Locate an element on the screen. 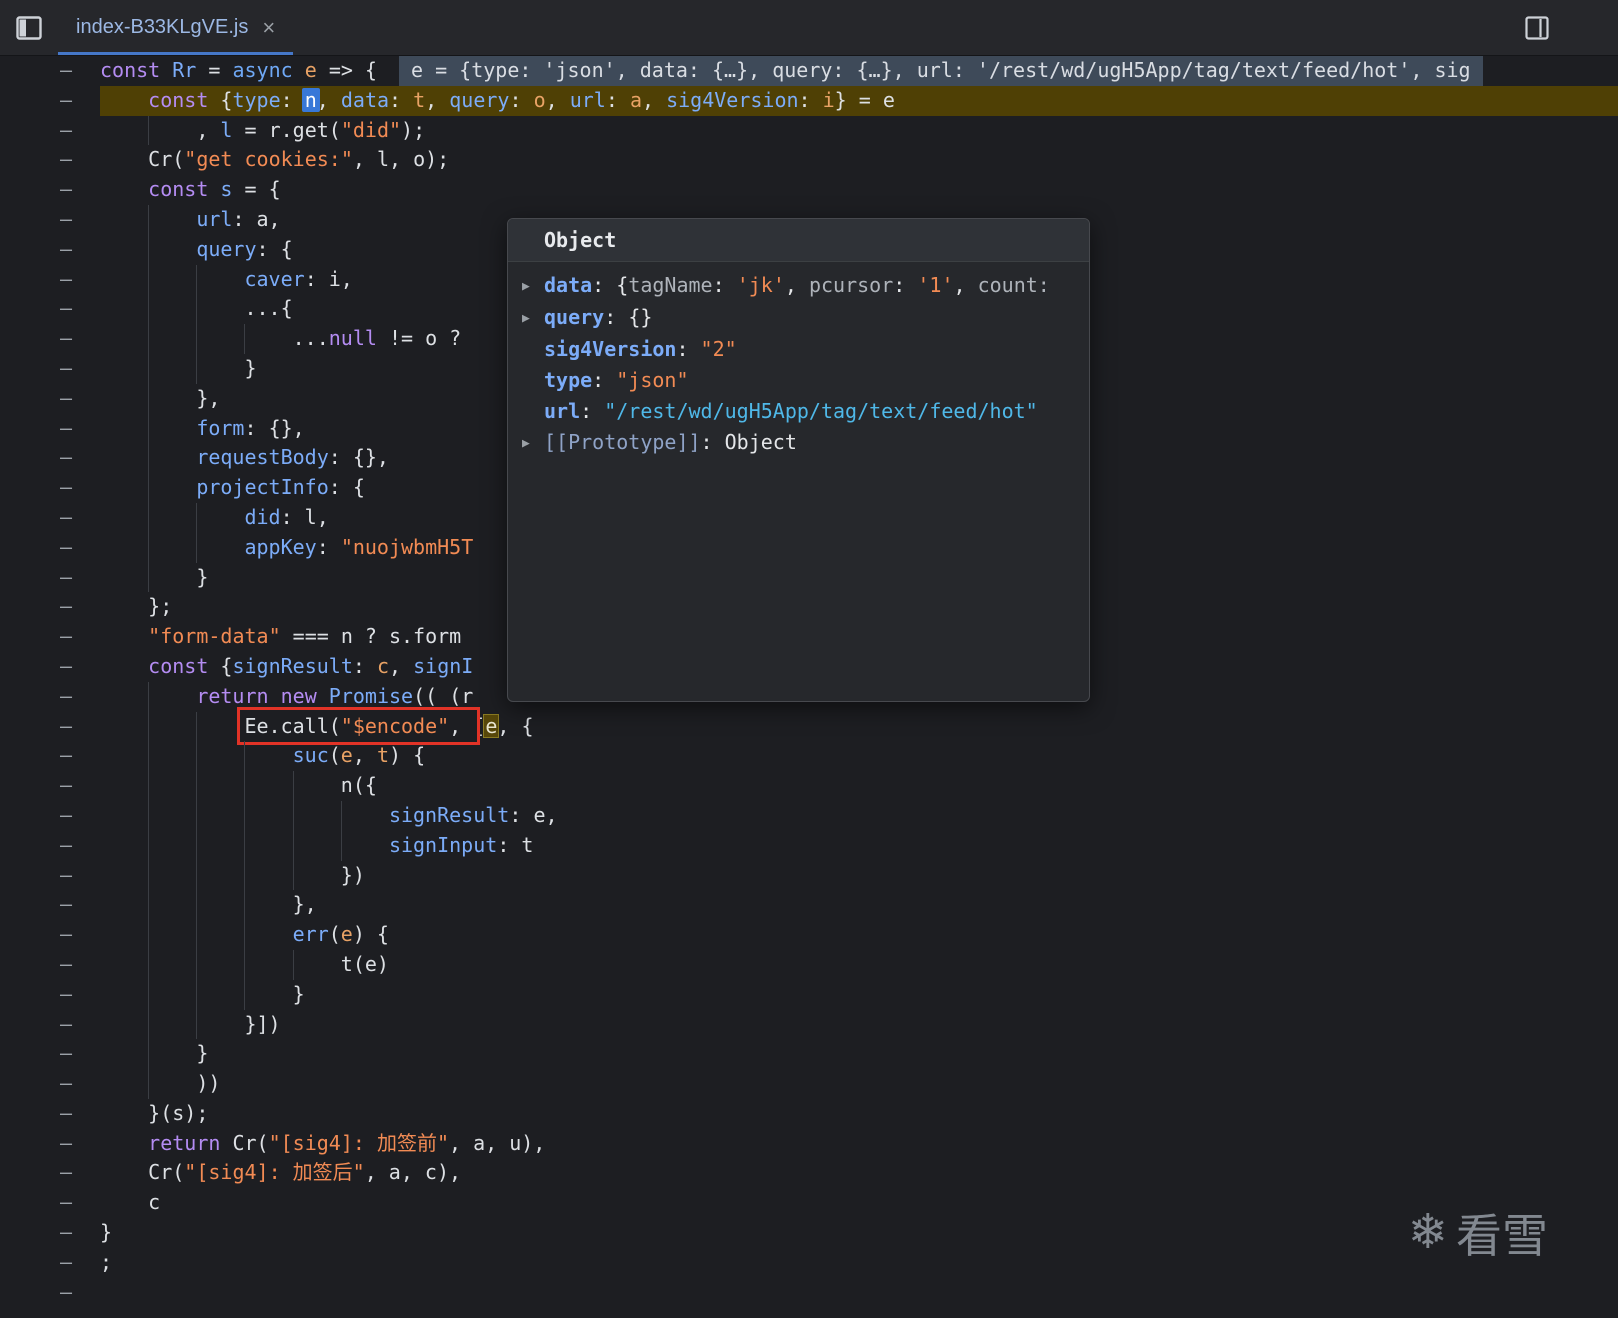 Image resolution: width=1618 pixels, height=1318 pixels. code-line: – signResult: e, is located at coordinates (809, 815).